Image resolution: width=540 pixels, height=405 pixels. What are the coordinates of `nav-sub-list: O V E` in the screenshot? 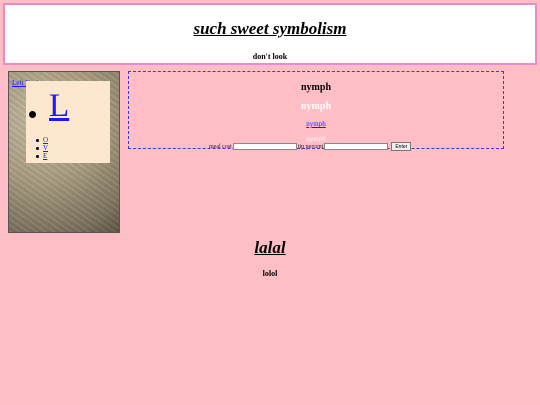 It's located at (42, 148).